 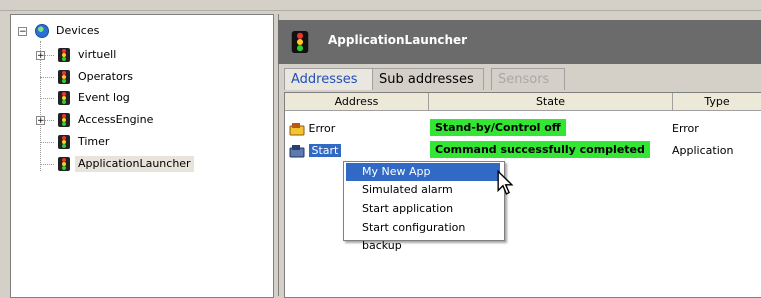 I want to click on globe-icon, so click(x=42, y=31).